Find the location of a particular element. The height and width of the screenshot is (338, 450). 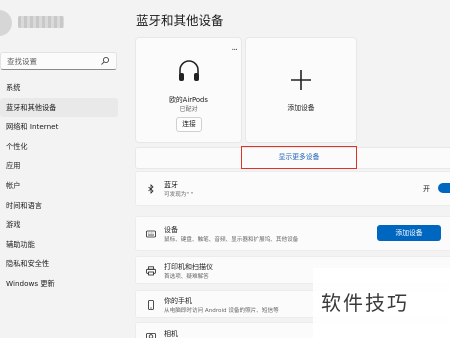

sidebar-item-accessibility: 辅助功能 is located at coordinates (59, 245).